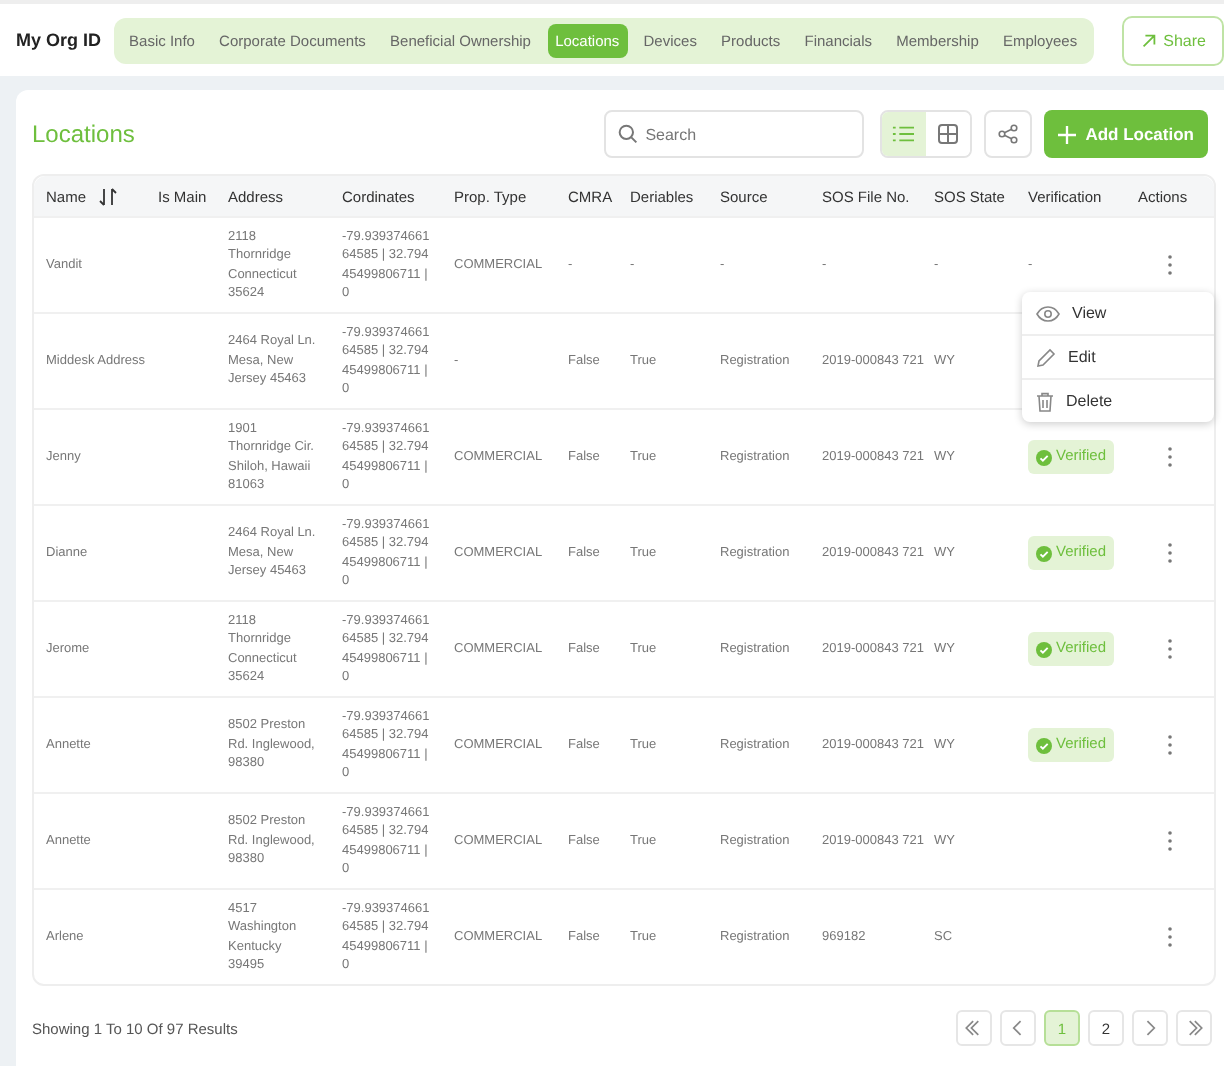 This screenshot has height=1066, width=1224. I want to click on prev-page-button, so click(1018, 1028).